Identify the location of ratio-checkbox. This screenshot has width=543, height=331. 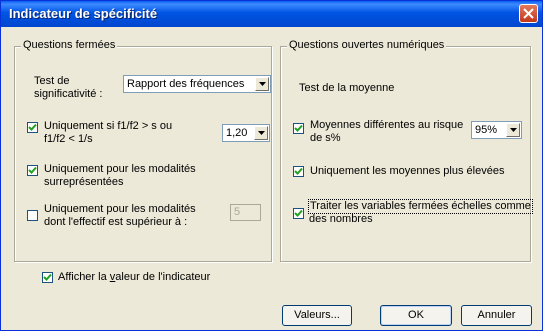
(32, 127).